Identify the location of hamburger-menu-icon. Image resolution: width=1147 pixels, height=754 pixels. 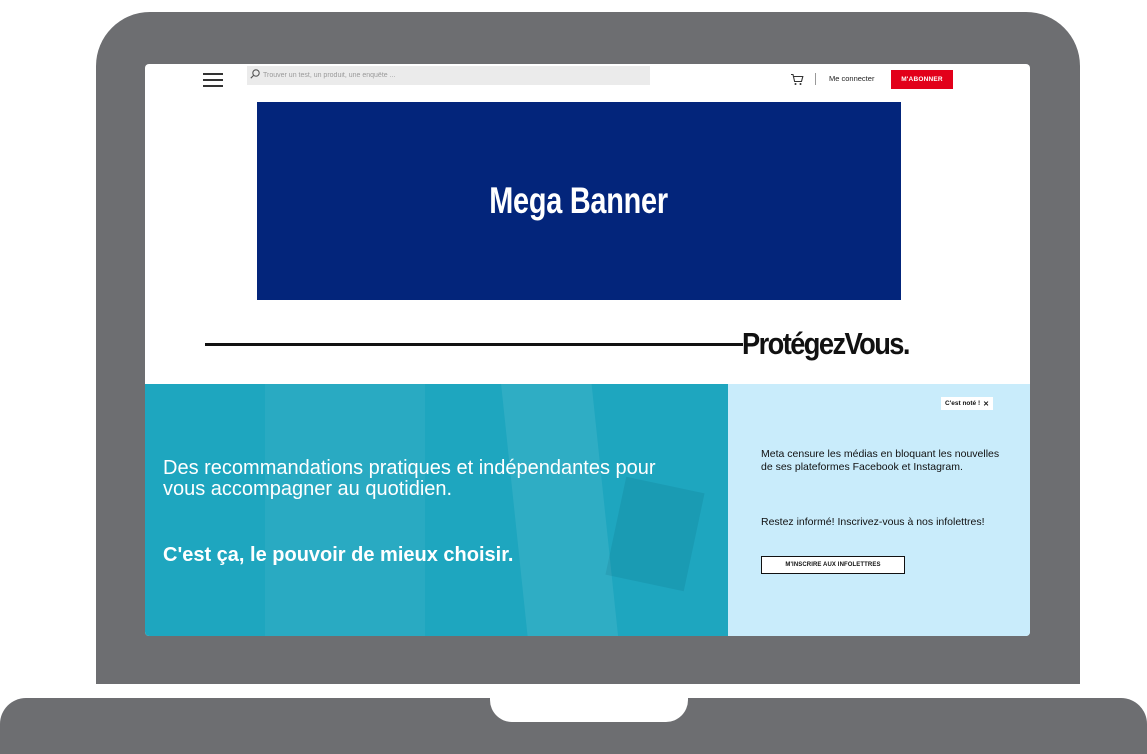
(214, 79).